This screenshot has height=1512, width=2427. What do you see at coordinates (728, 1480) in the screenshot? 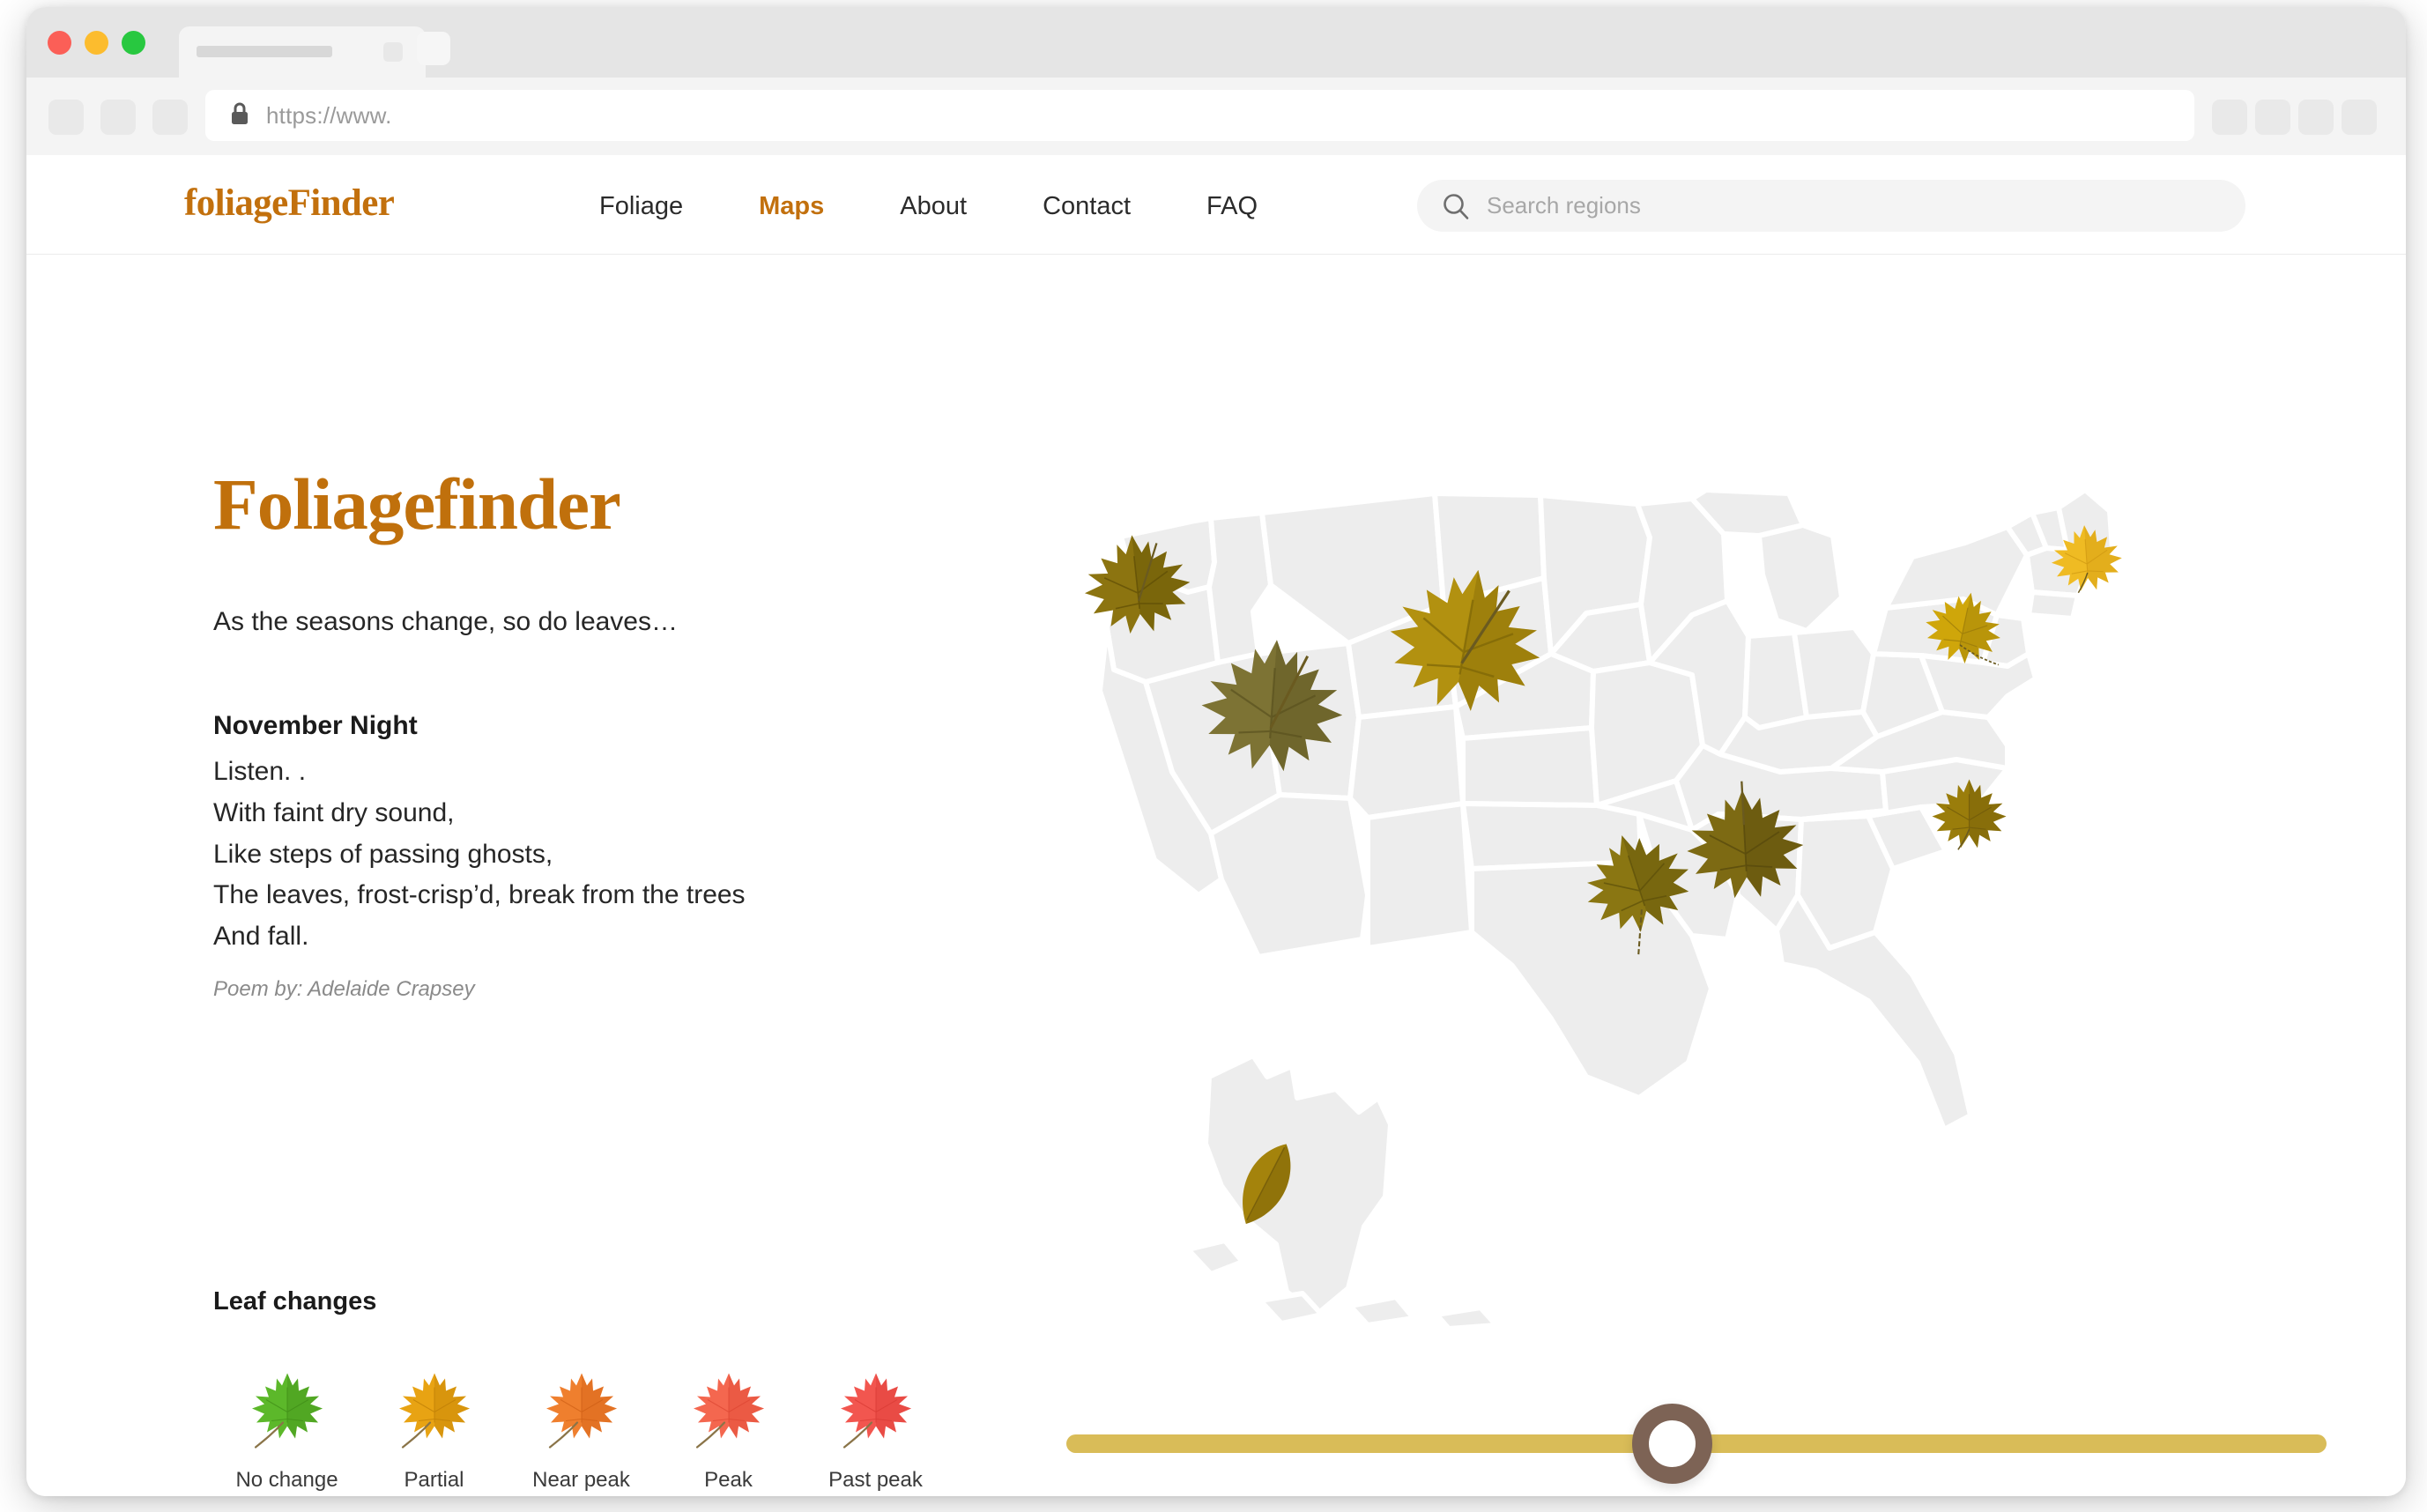
I see `legend-item-label: Peak` at bounding box center [728, 1480].